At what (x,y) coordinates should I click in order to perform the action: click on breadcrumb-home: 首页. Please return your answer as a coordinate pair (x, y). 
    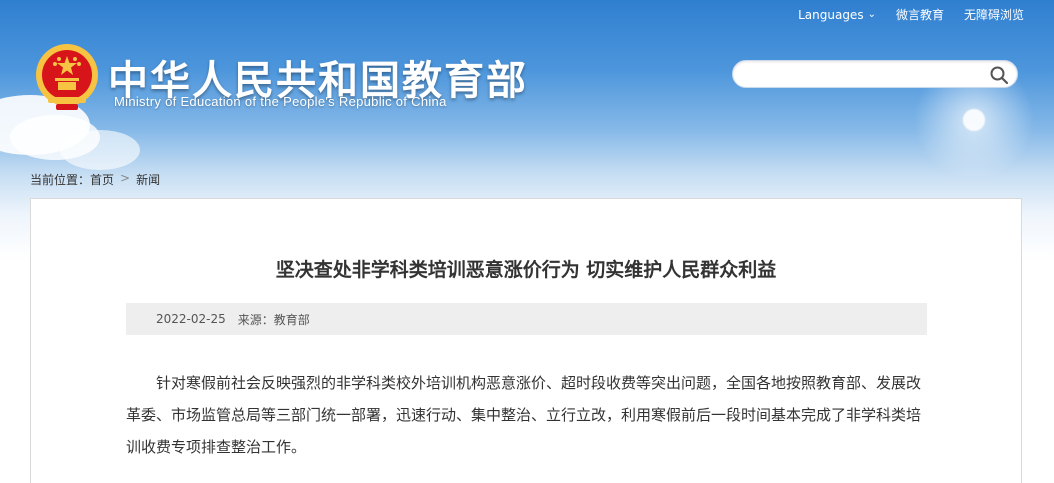
    Looking at the image, I should click on (102, 179).